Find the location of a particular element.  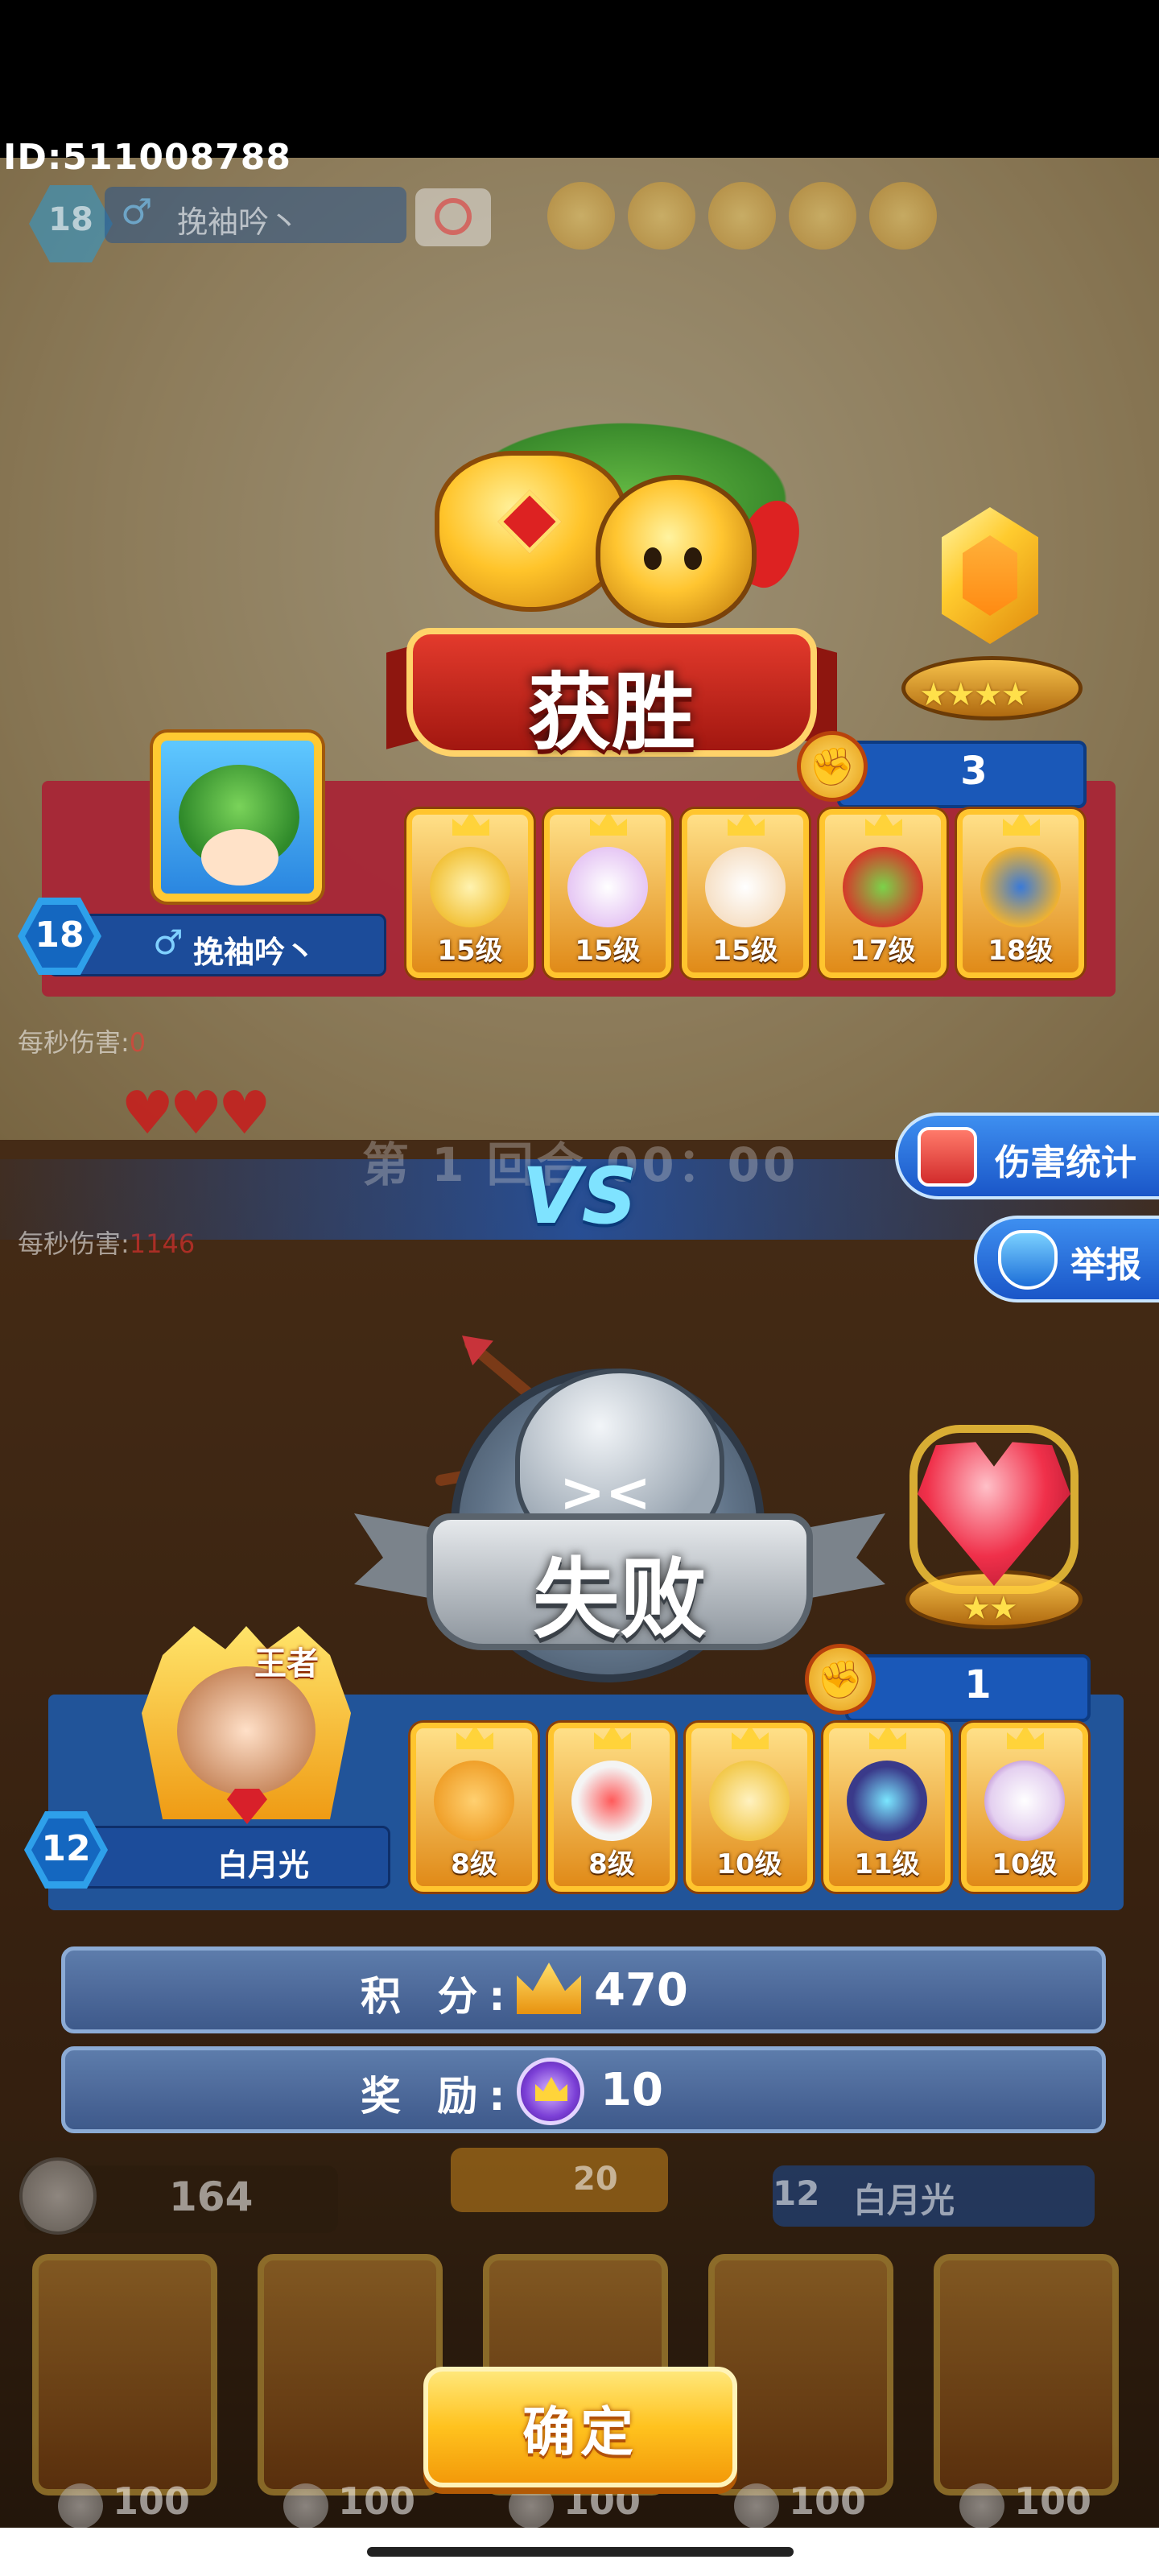

defeat-score: 1 is located at coordinates (978, 1685).